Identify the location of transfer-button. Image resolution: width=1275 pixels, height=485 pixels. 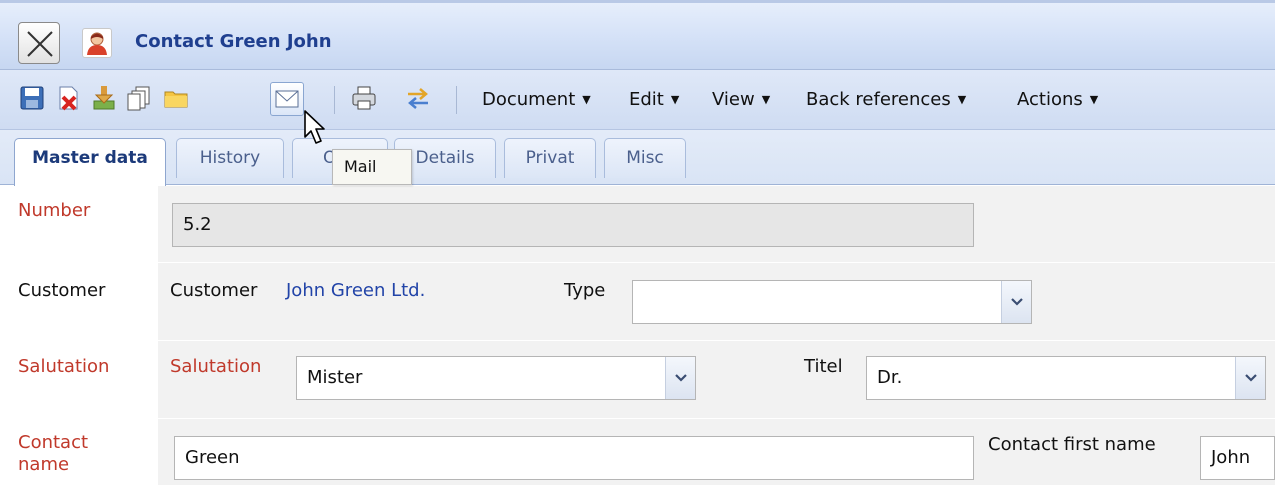
(419, 99).